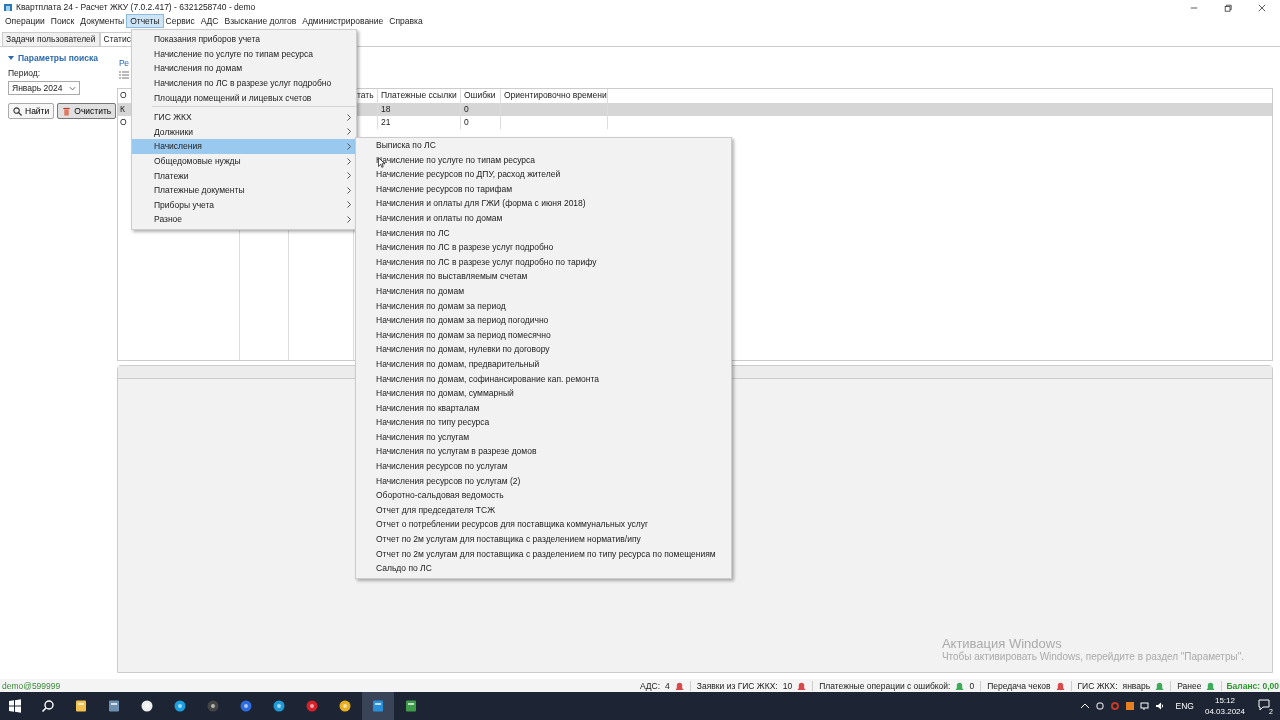  I want to click on menu-item: Операции, so click(25, 21).